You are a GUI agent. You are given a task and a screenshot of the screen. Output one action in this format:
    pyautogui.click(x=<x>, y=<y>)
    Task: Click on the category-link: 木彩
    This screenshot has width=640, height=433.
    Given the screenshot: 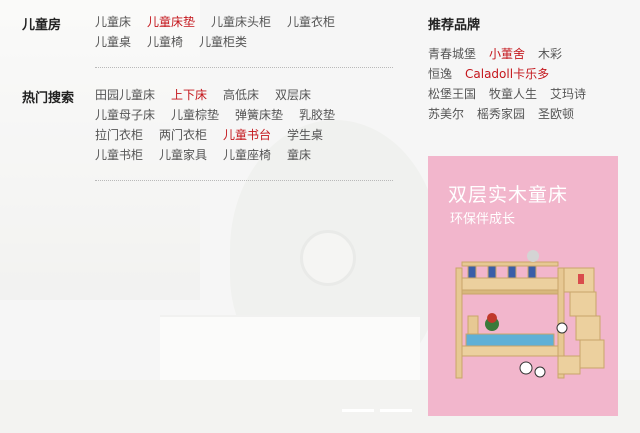 What is the action you would take?
    pyautogui.click(x=550, y=54)
    